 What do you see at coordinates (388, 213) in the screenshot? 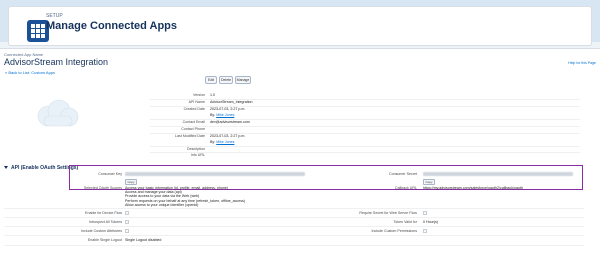
I see `secret-required-label: Require Secret for Web Server Flow` at bounding box center [388, 213].